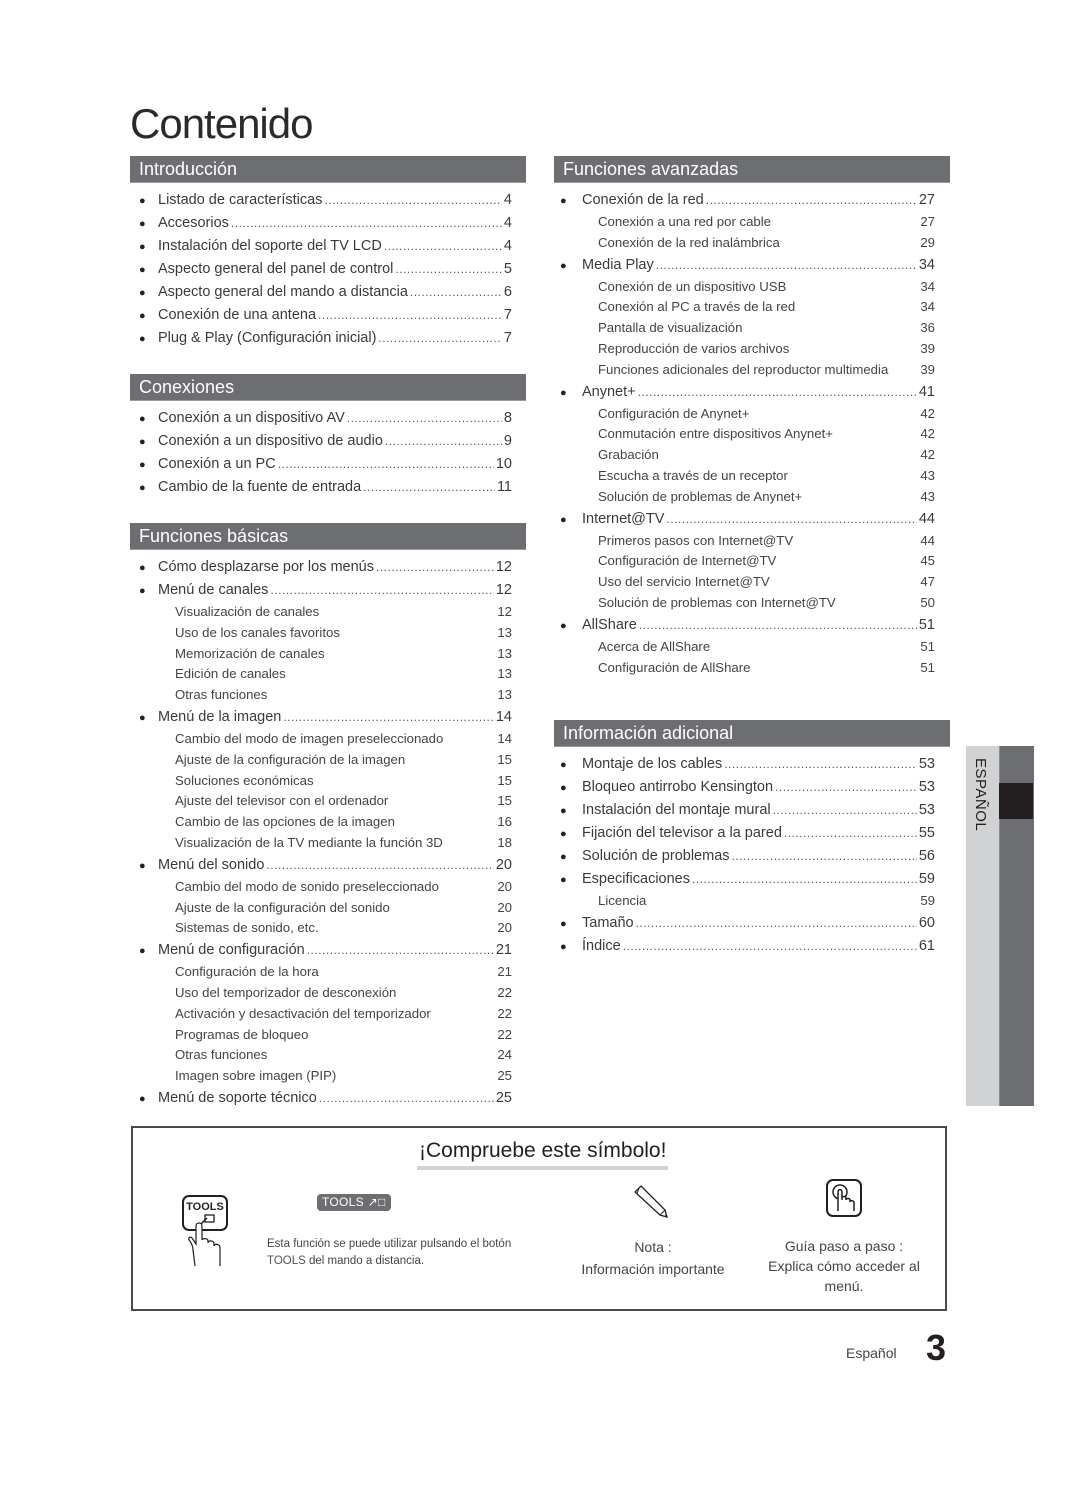  What do you see at coordinates (260, 487) in the screenshot?
I see `toc-entry-label: Cambio de la fuente de entrada` at bounding box center [260, 487].